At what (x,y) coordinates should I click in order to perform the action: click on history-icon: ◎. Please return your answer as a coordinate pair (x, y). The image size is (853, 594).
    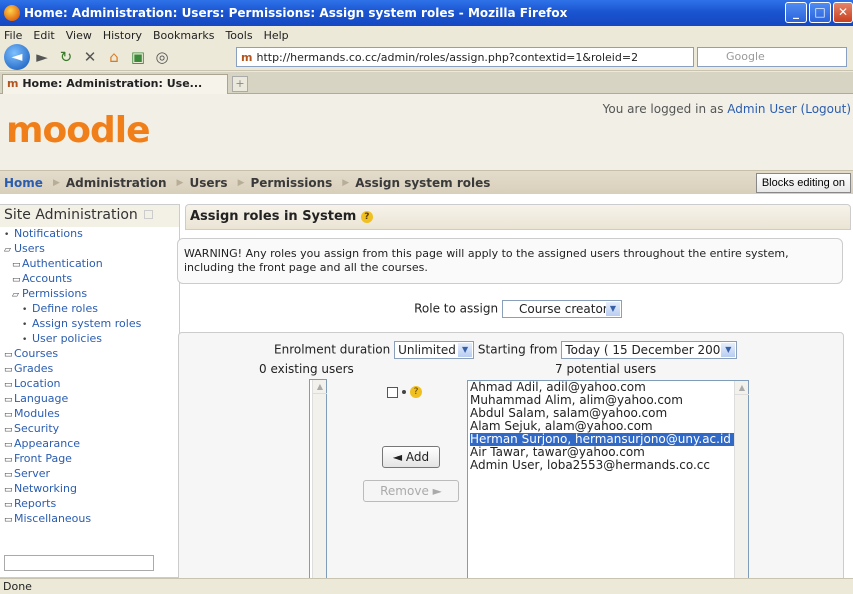
    Looking at the image, I should click on (162, 57).